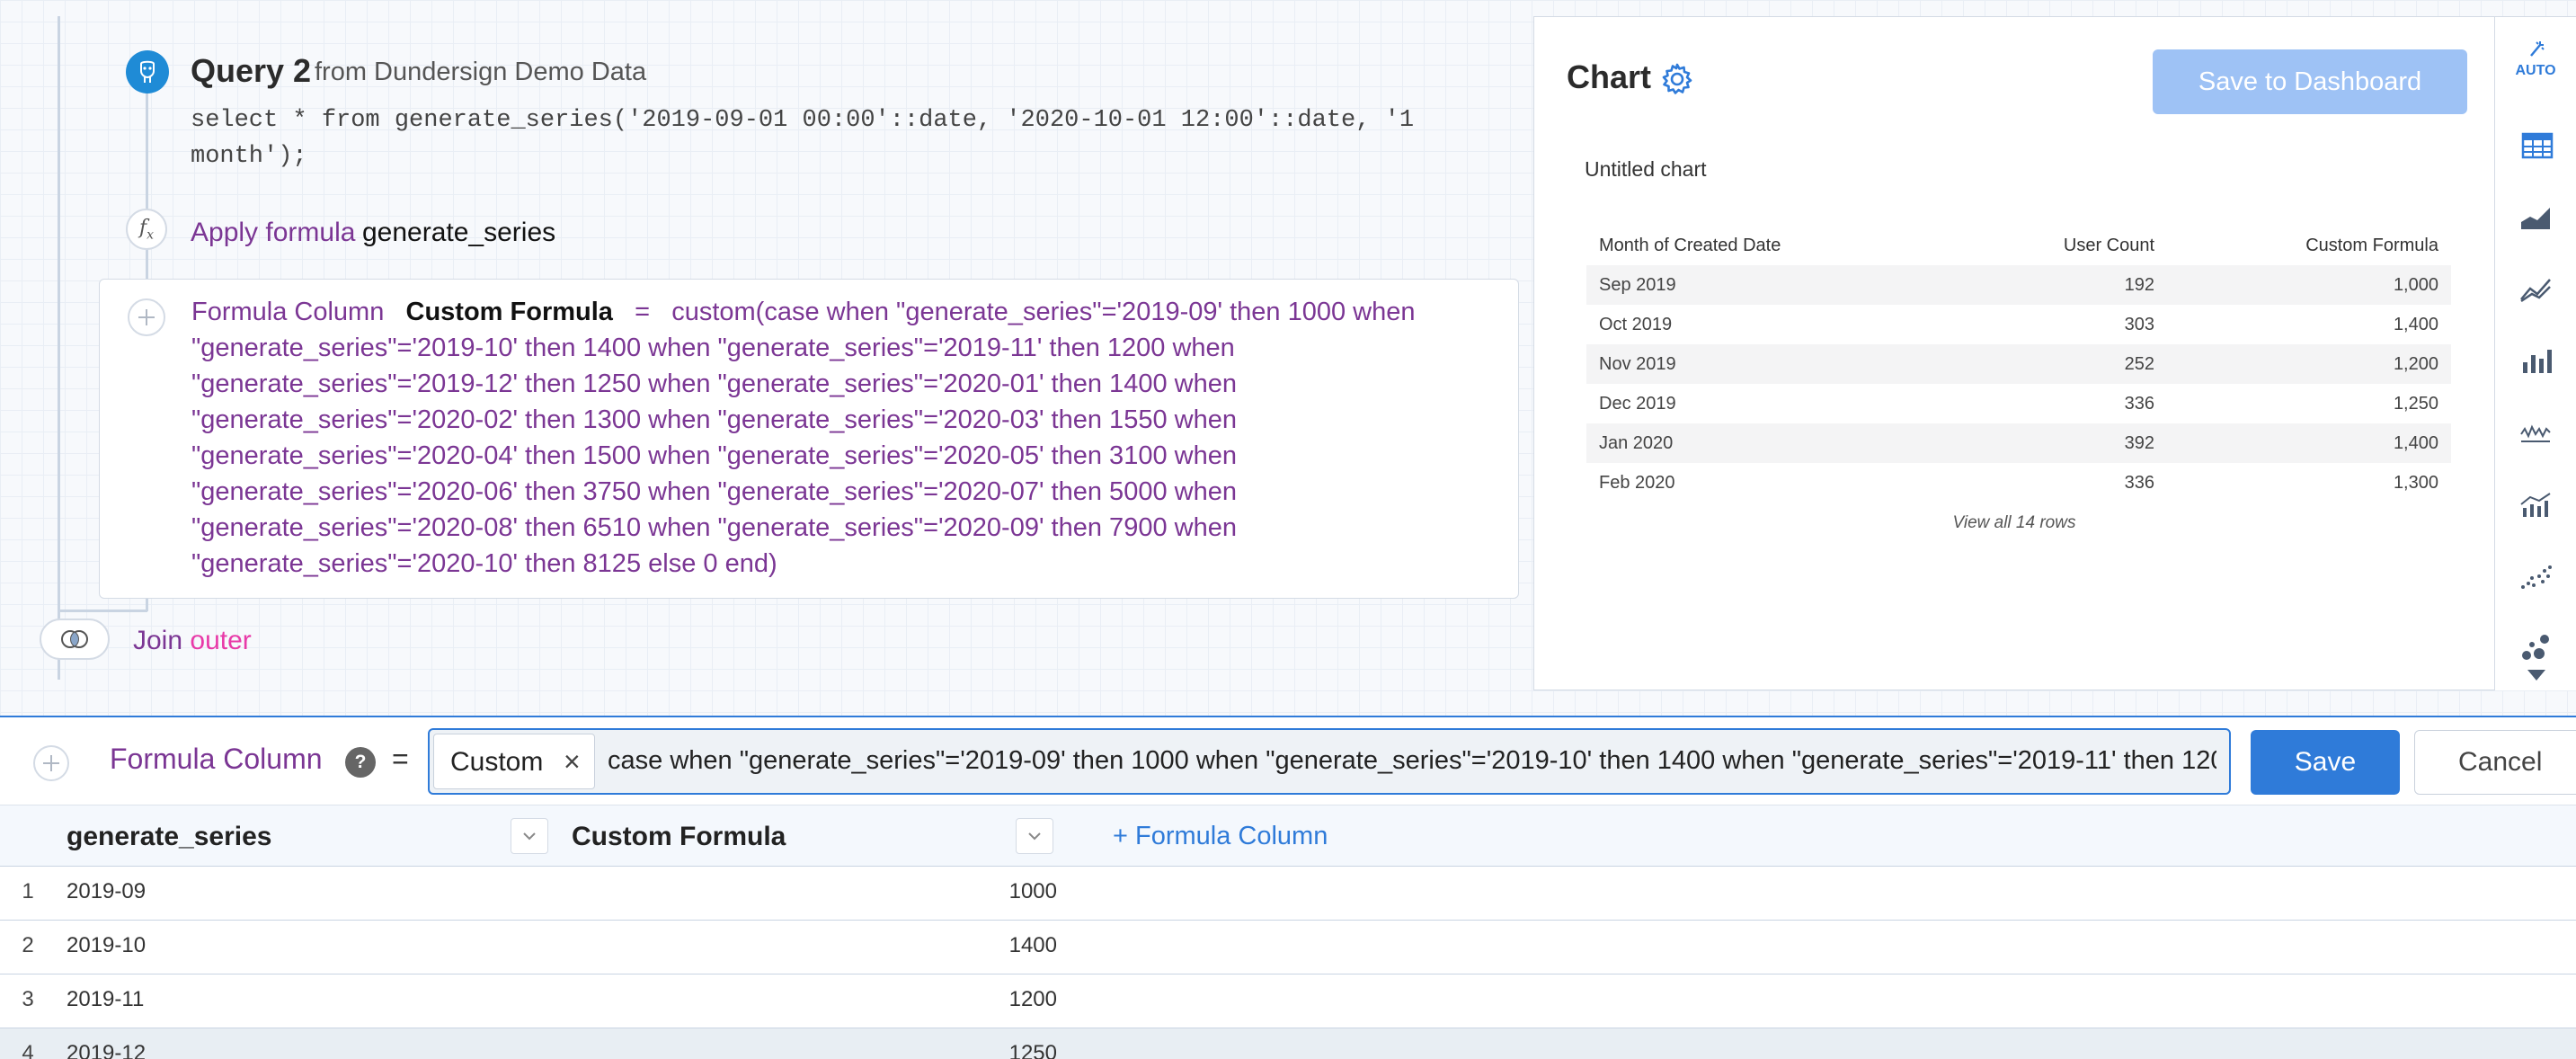 The image size is (2576, 1059). I want to click on apply-formula-name: generate_series, so click(458, 233).